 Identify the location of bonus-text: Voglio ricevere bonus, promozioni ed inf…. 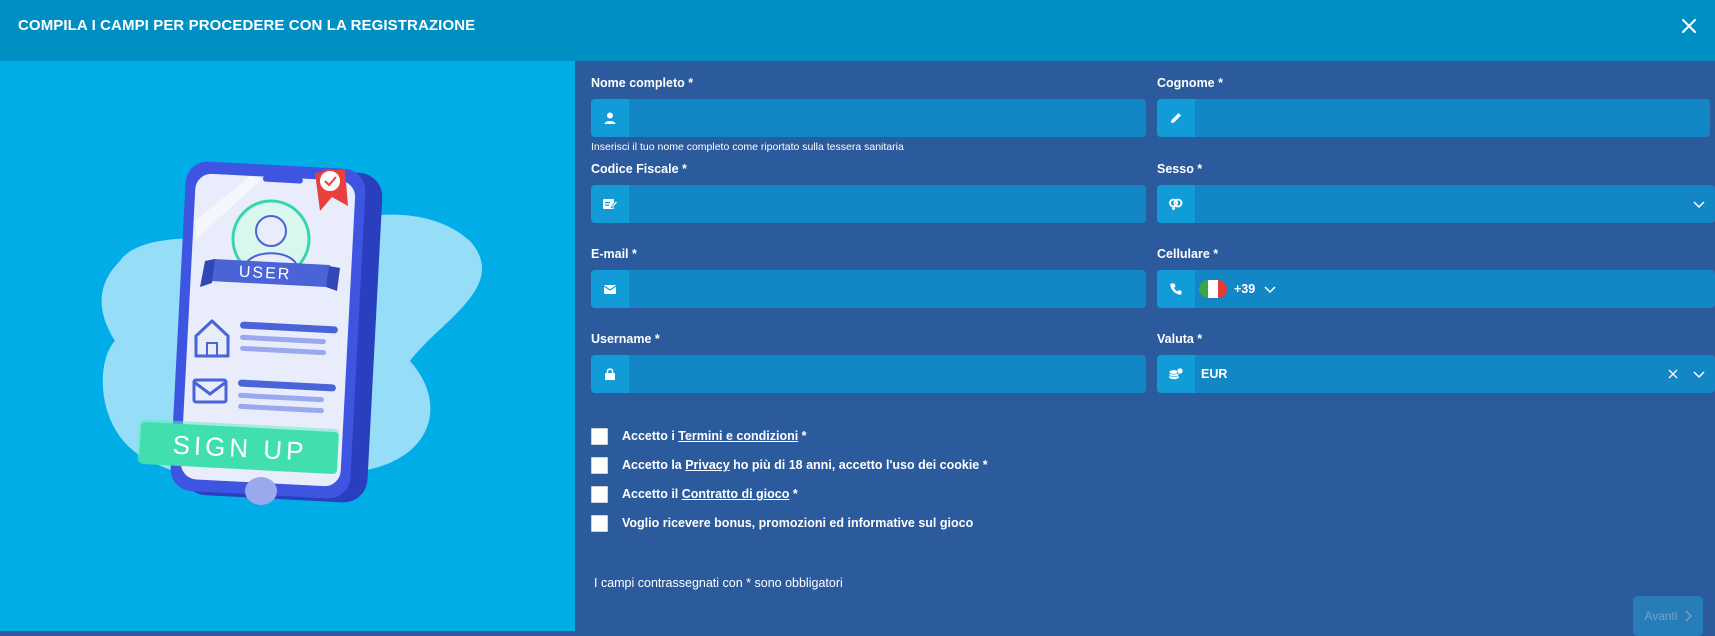
(798, 523).